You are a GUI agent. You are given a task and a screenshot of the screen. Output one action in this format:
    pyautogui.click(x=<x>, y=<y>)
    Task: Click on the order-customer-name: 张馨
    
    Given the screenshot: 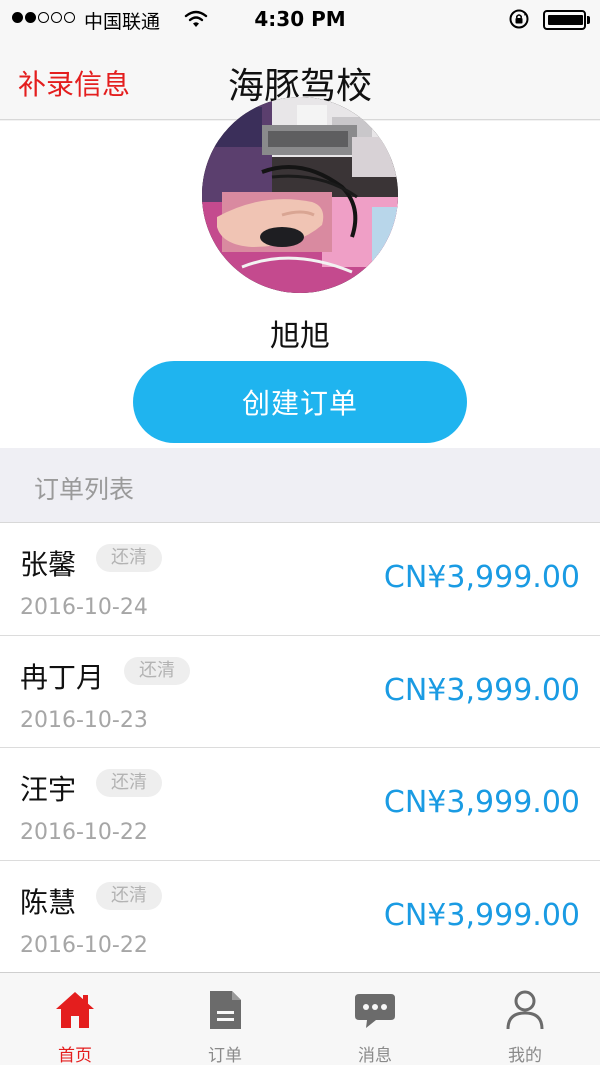 What is the action you would take?
    pyautogui.click(x=48, y=564)
    